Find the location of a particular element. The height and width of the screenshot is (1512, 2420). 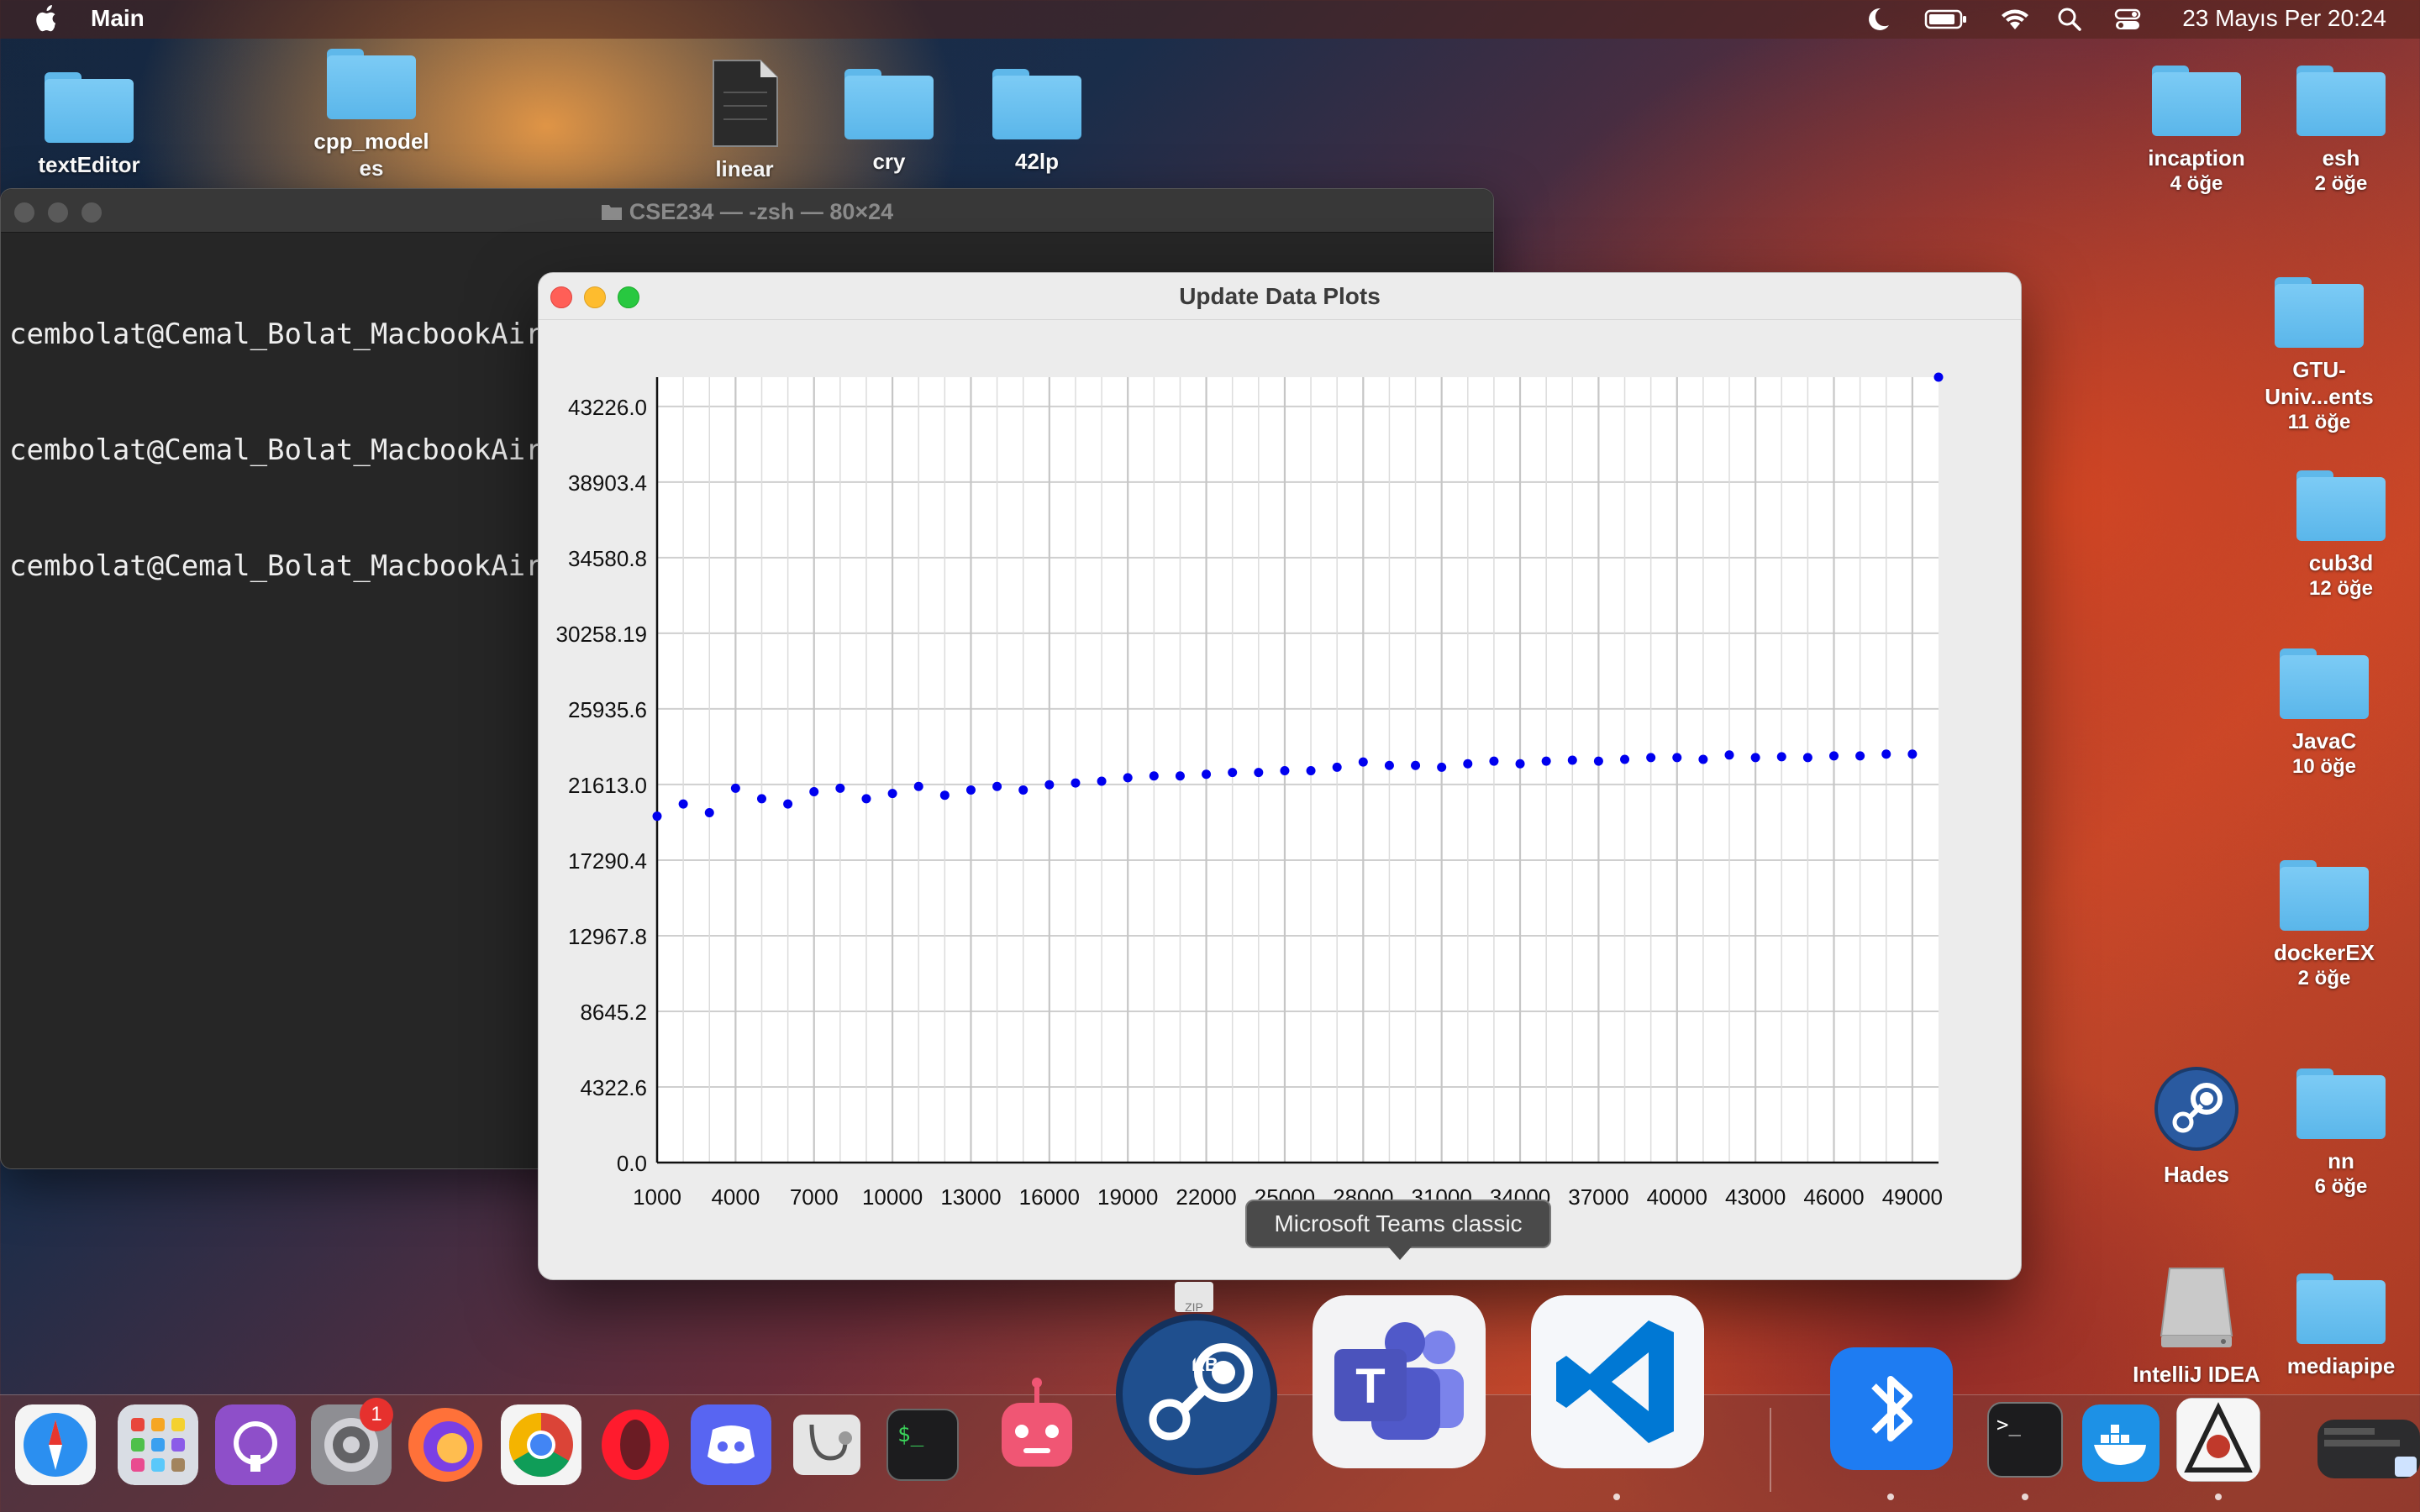

control-center-icon is located at coordinates (2127, 19).